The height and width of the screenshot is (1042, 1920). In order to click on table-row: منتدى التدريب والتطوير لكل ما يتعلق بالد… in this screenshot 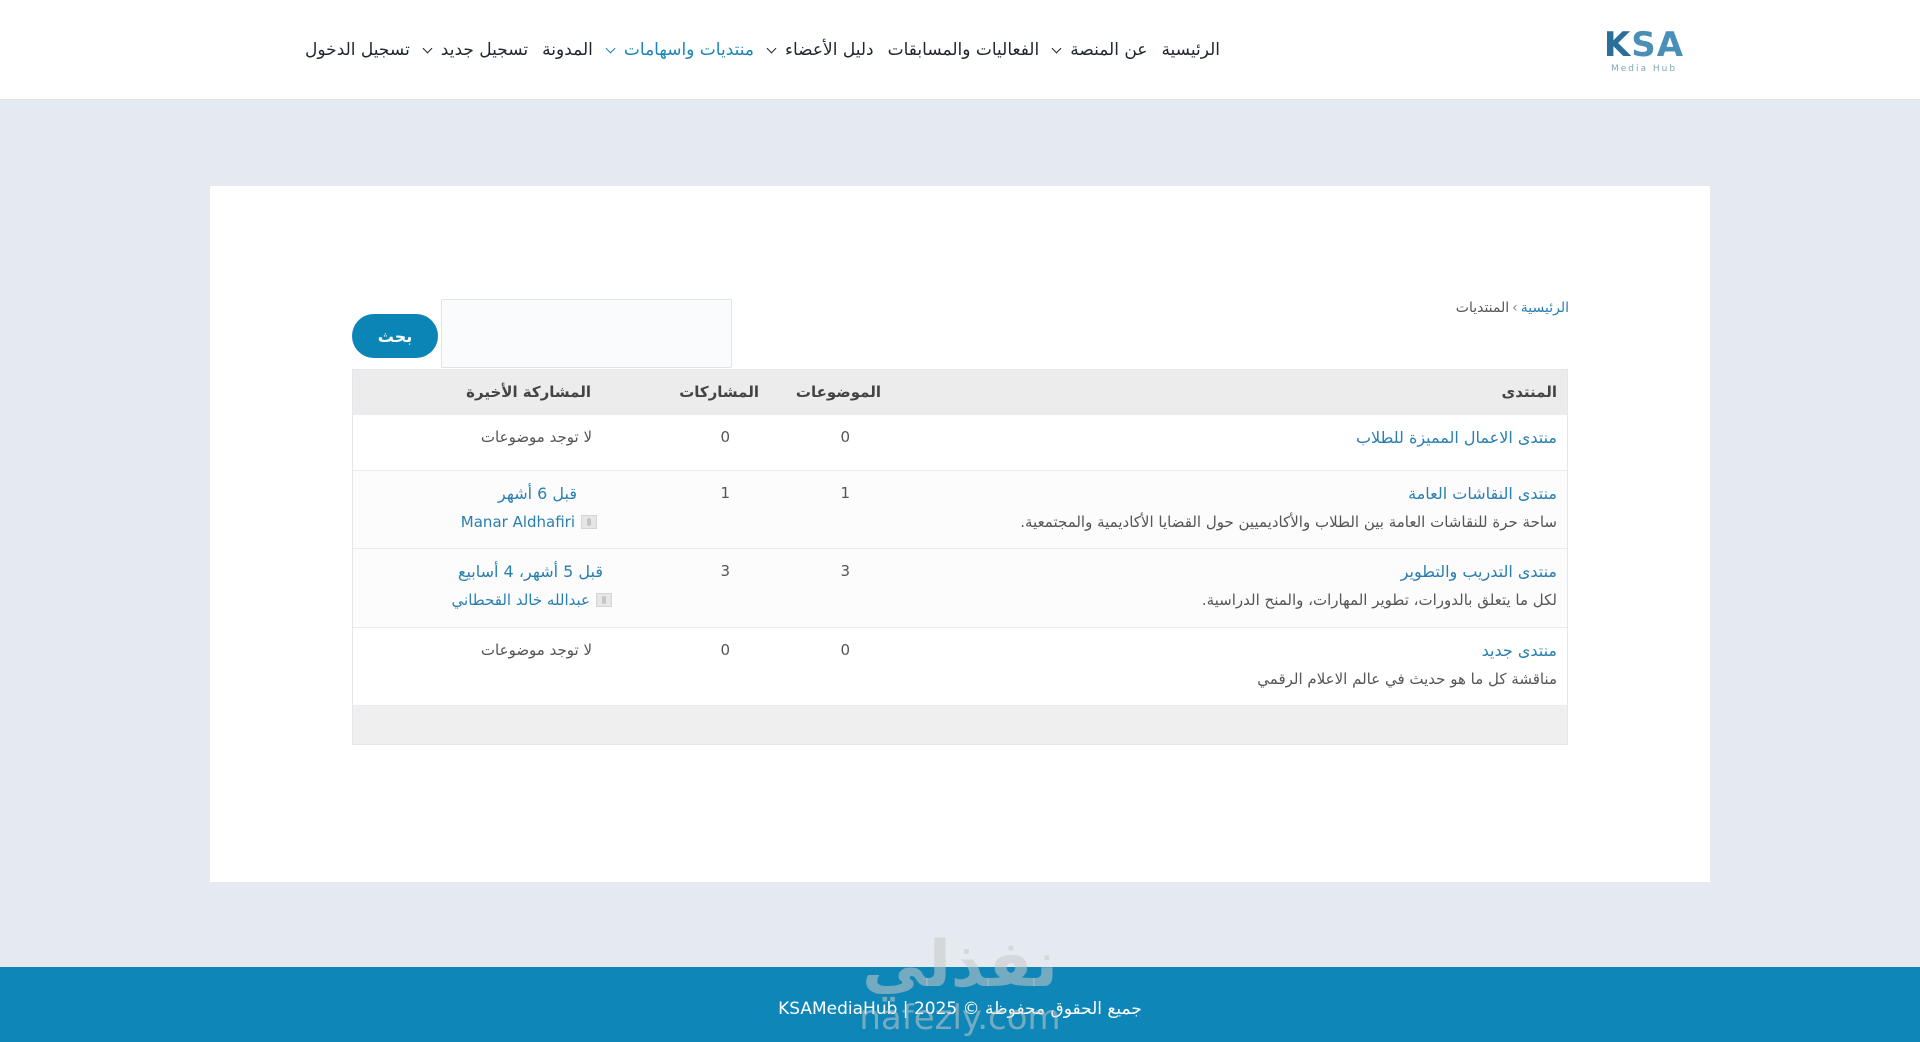, I will do `click(960, 588)`.